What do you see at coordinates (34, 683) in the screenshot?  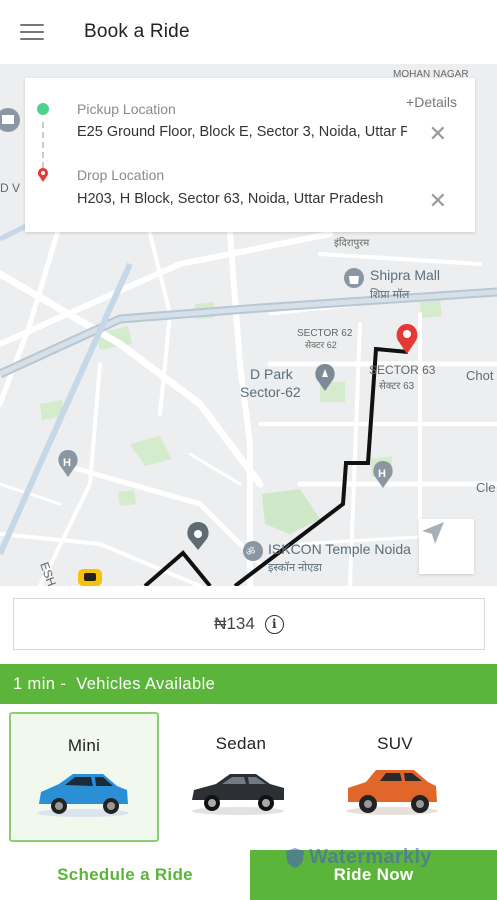 I see `eta-text: 1 min` at bounding box center [34, 683].